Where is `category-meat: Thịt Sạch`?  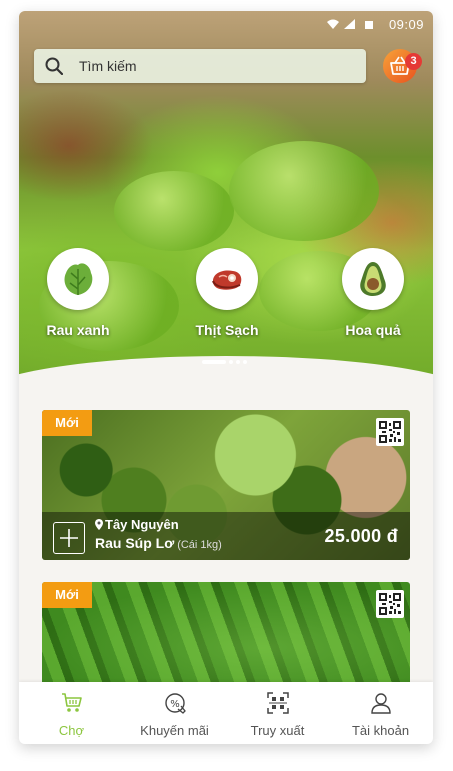
category-meat: Thịt Sạch is located at coordinates (227, 293).